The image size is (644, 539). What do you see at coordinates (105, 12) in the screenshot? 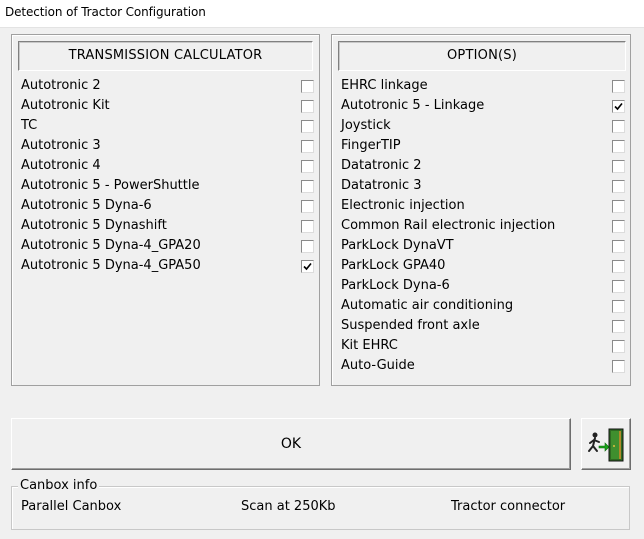
I see `window-title: Detection of Tractor Configuration` at bounding box center [105, 12].